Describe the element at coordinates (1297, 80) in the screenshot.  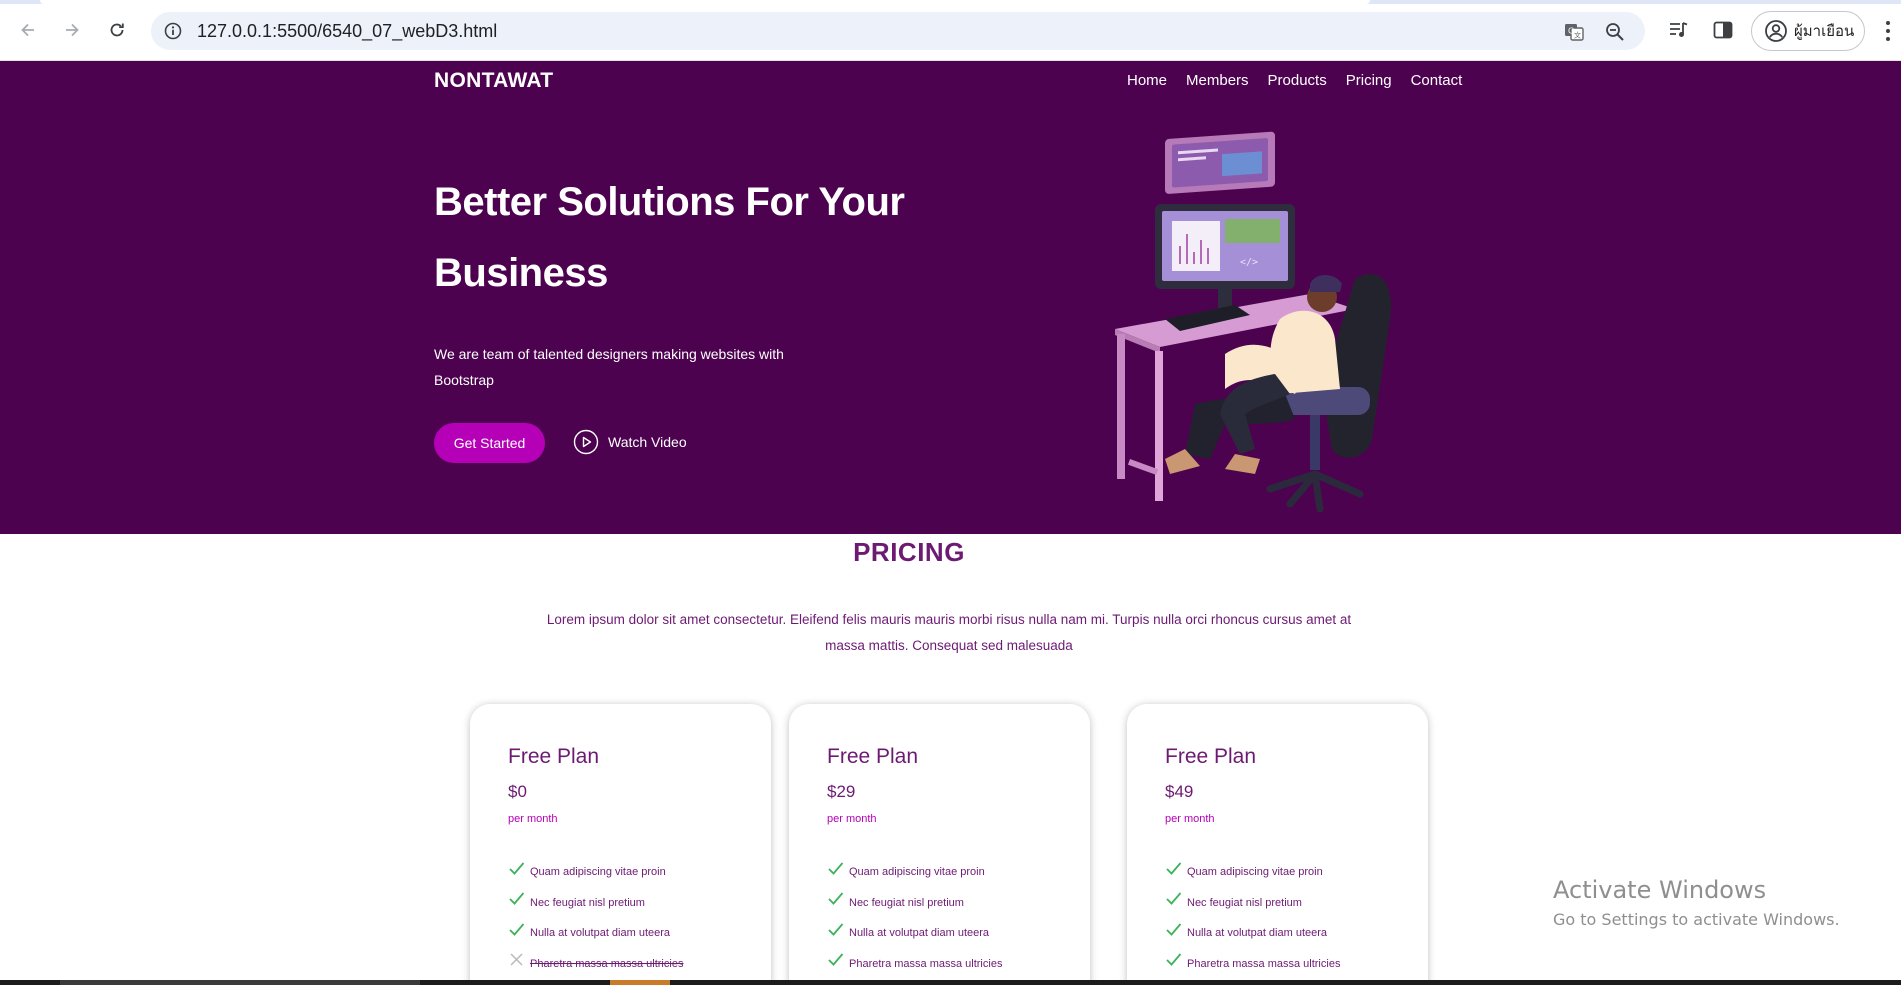
I see `nav-link-products: Products` at that location.